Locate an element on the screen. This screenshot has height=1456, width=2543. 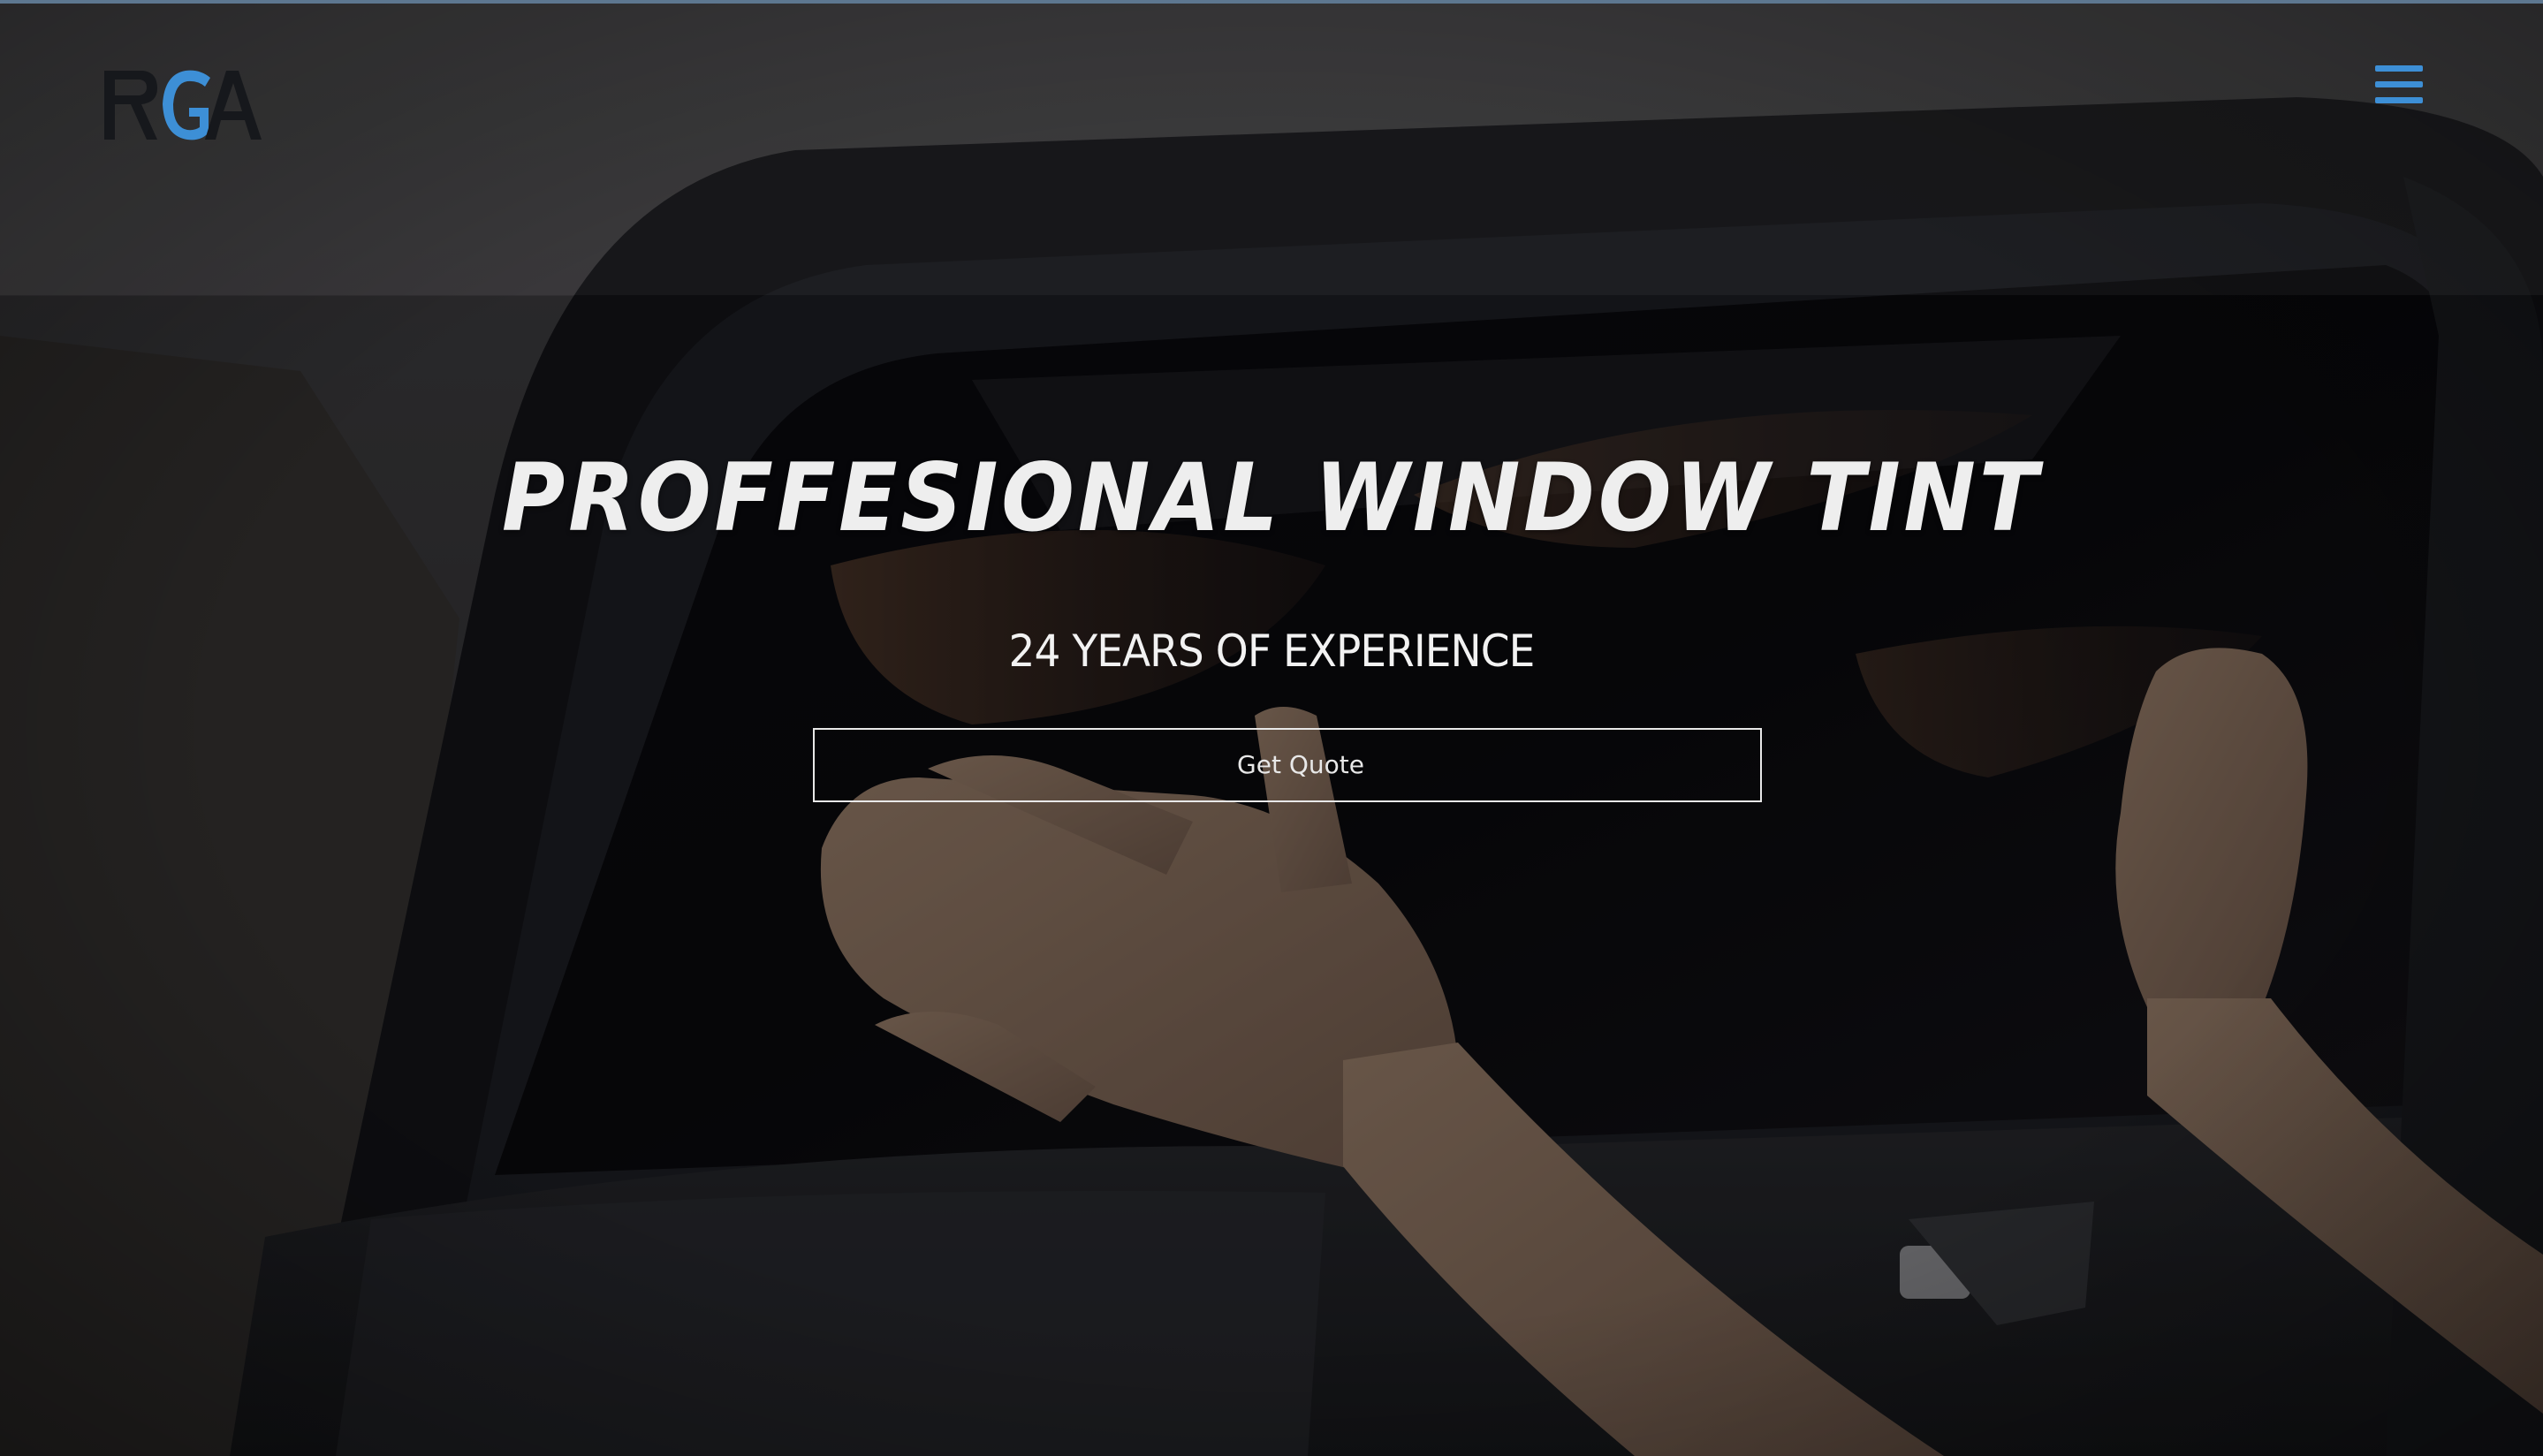
menu-bar-middle is located at coordinates (2399, 84).